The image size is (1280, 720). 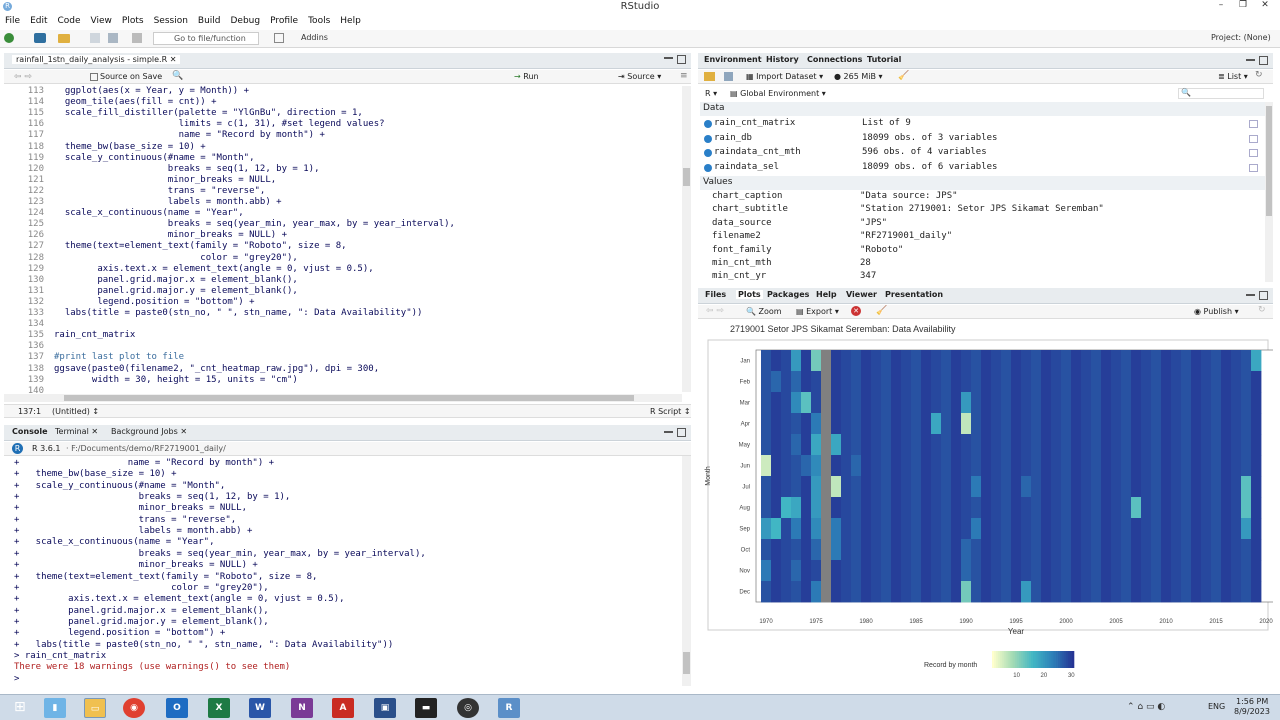 What do you see at coordinates (861, 294) in the screenshot?
I see `tab-viewer: Viewer` at bounding box center [861, 294].